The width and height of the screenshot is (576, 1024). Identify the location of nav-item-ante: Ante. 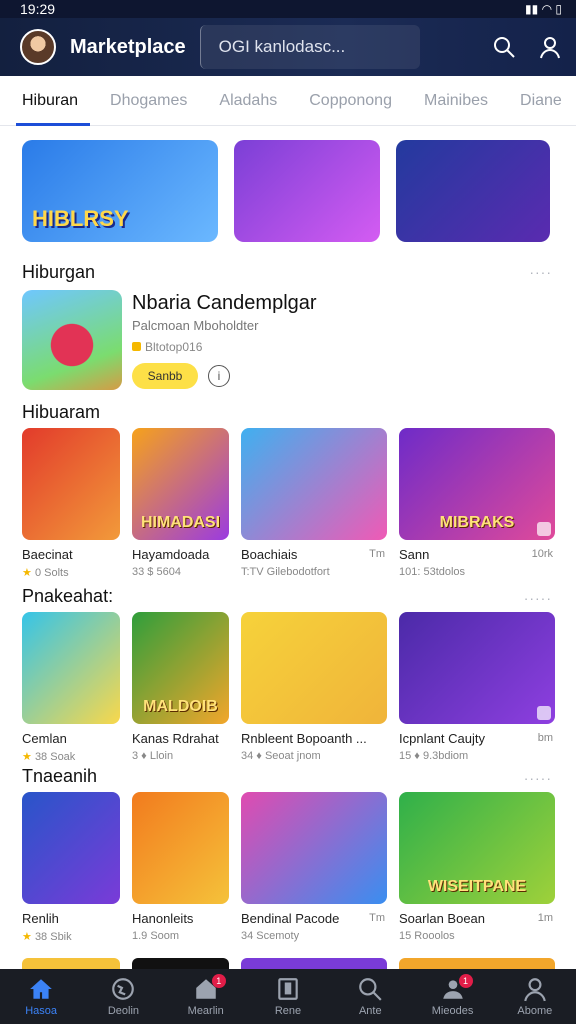
(370, 996).